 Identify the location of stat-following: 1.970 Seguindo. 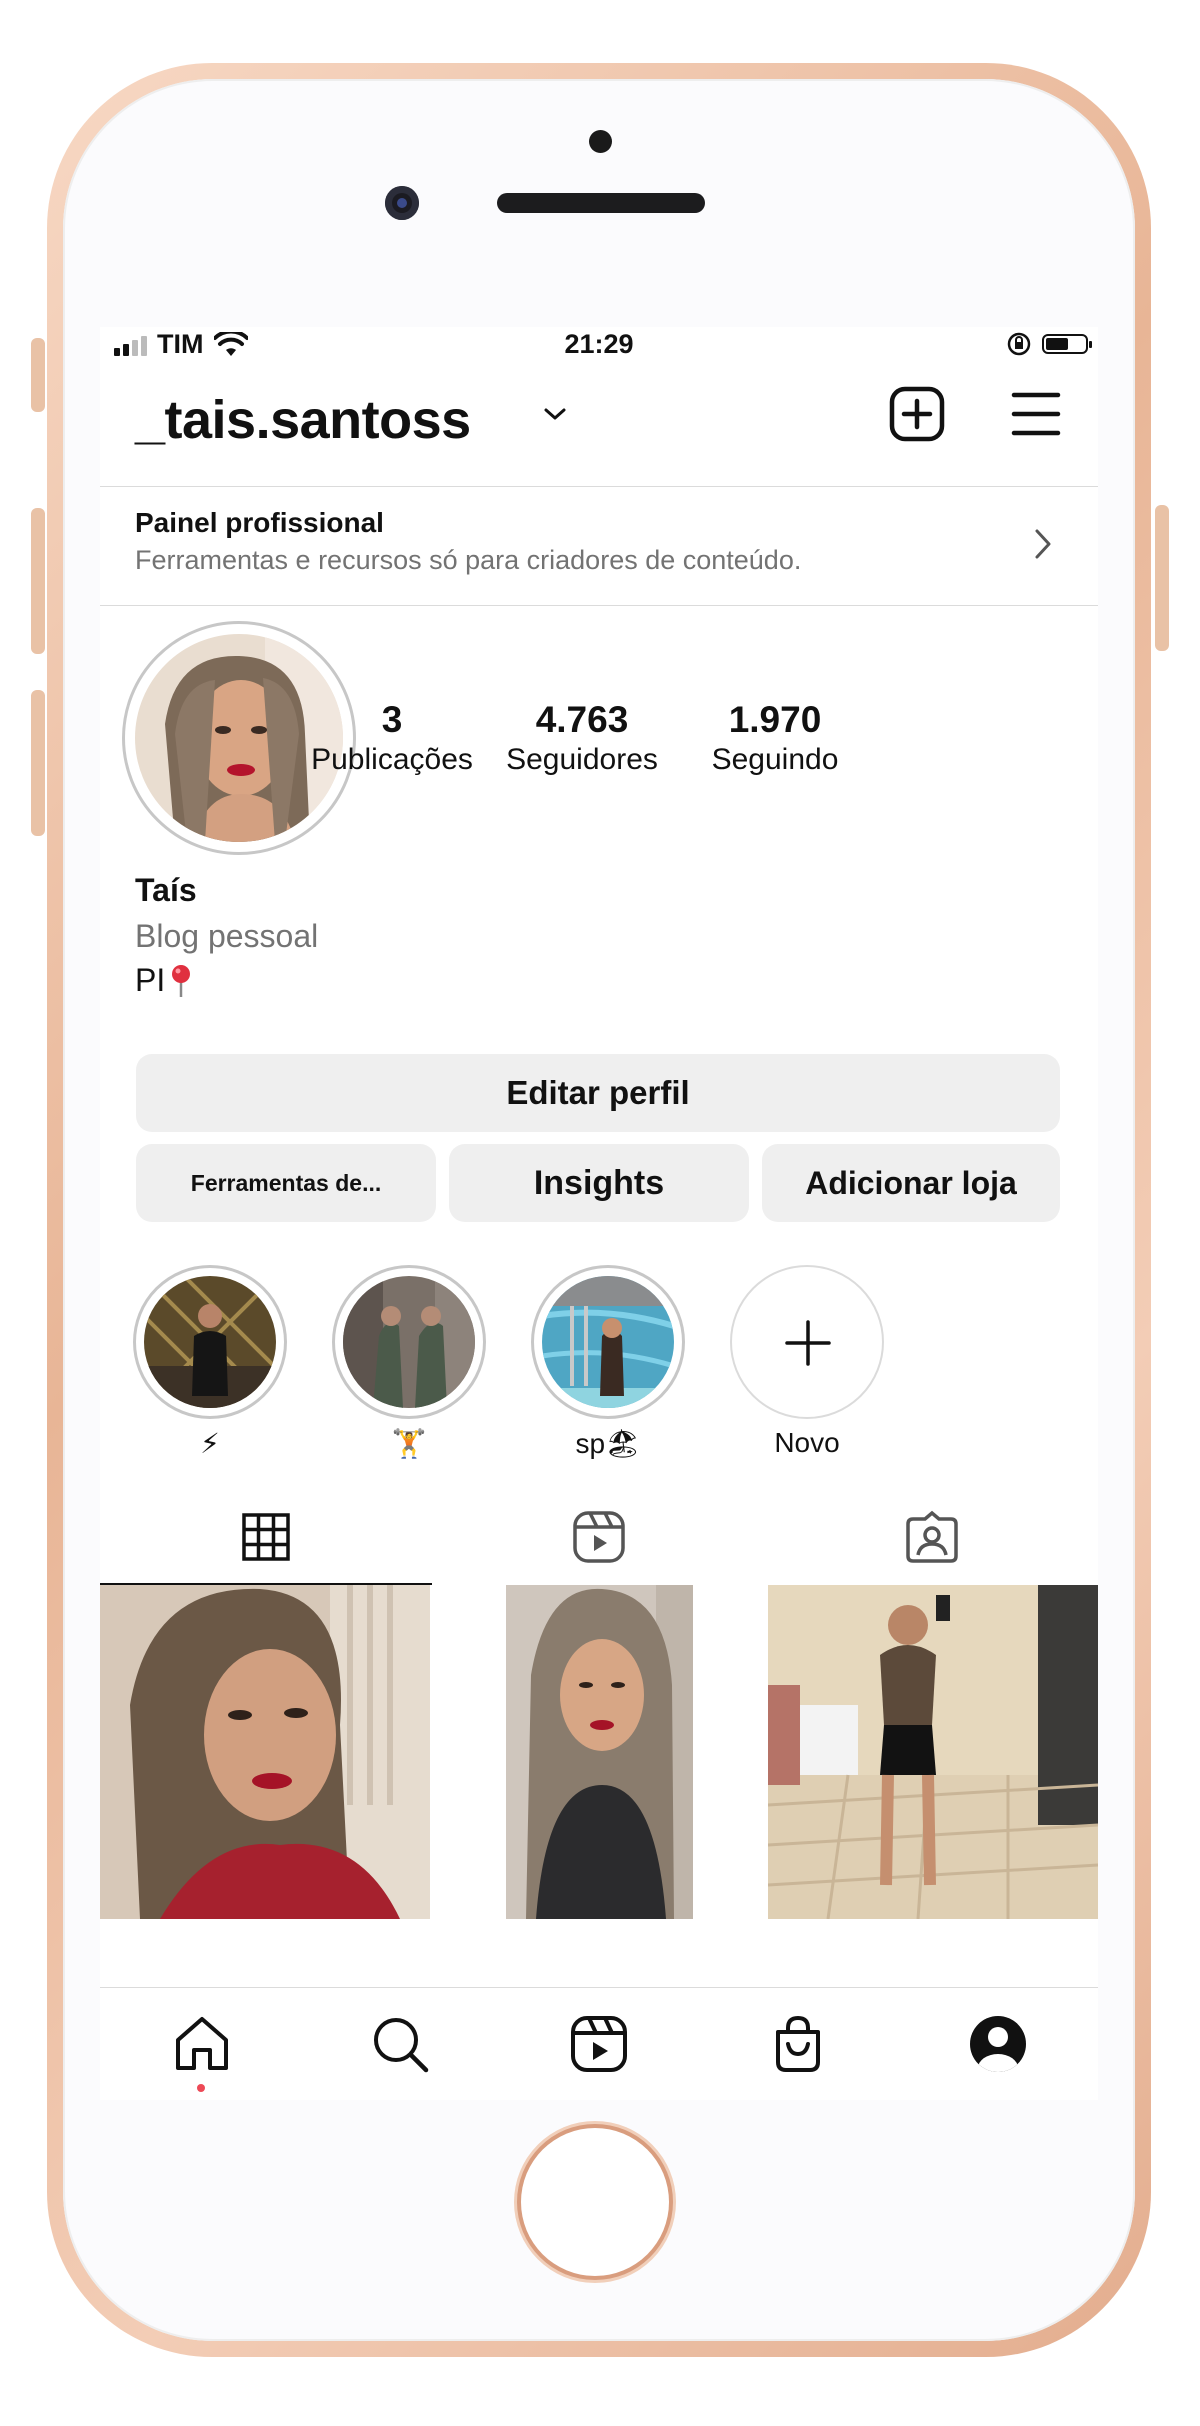
(775, 738).